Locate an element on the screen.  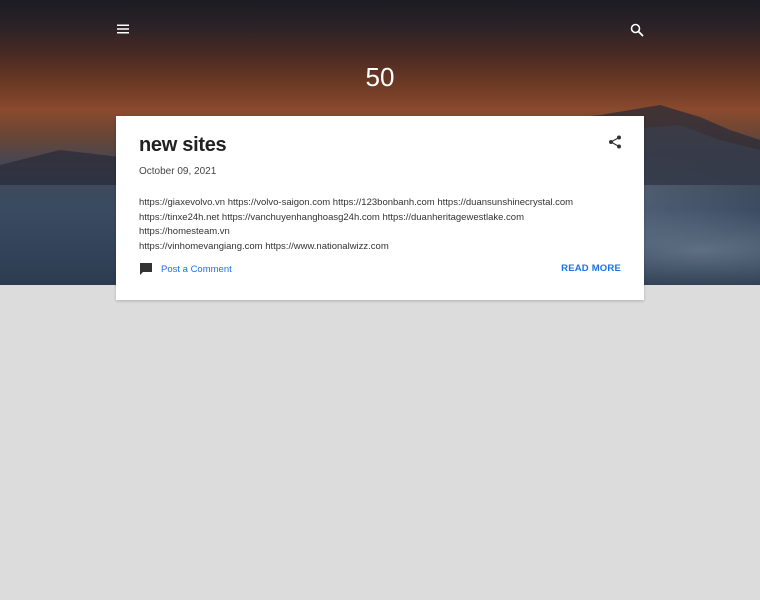
blog-title: 50 is located at coordinates (380, 77).